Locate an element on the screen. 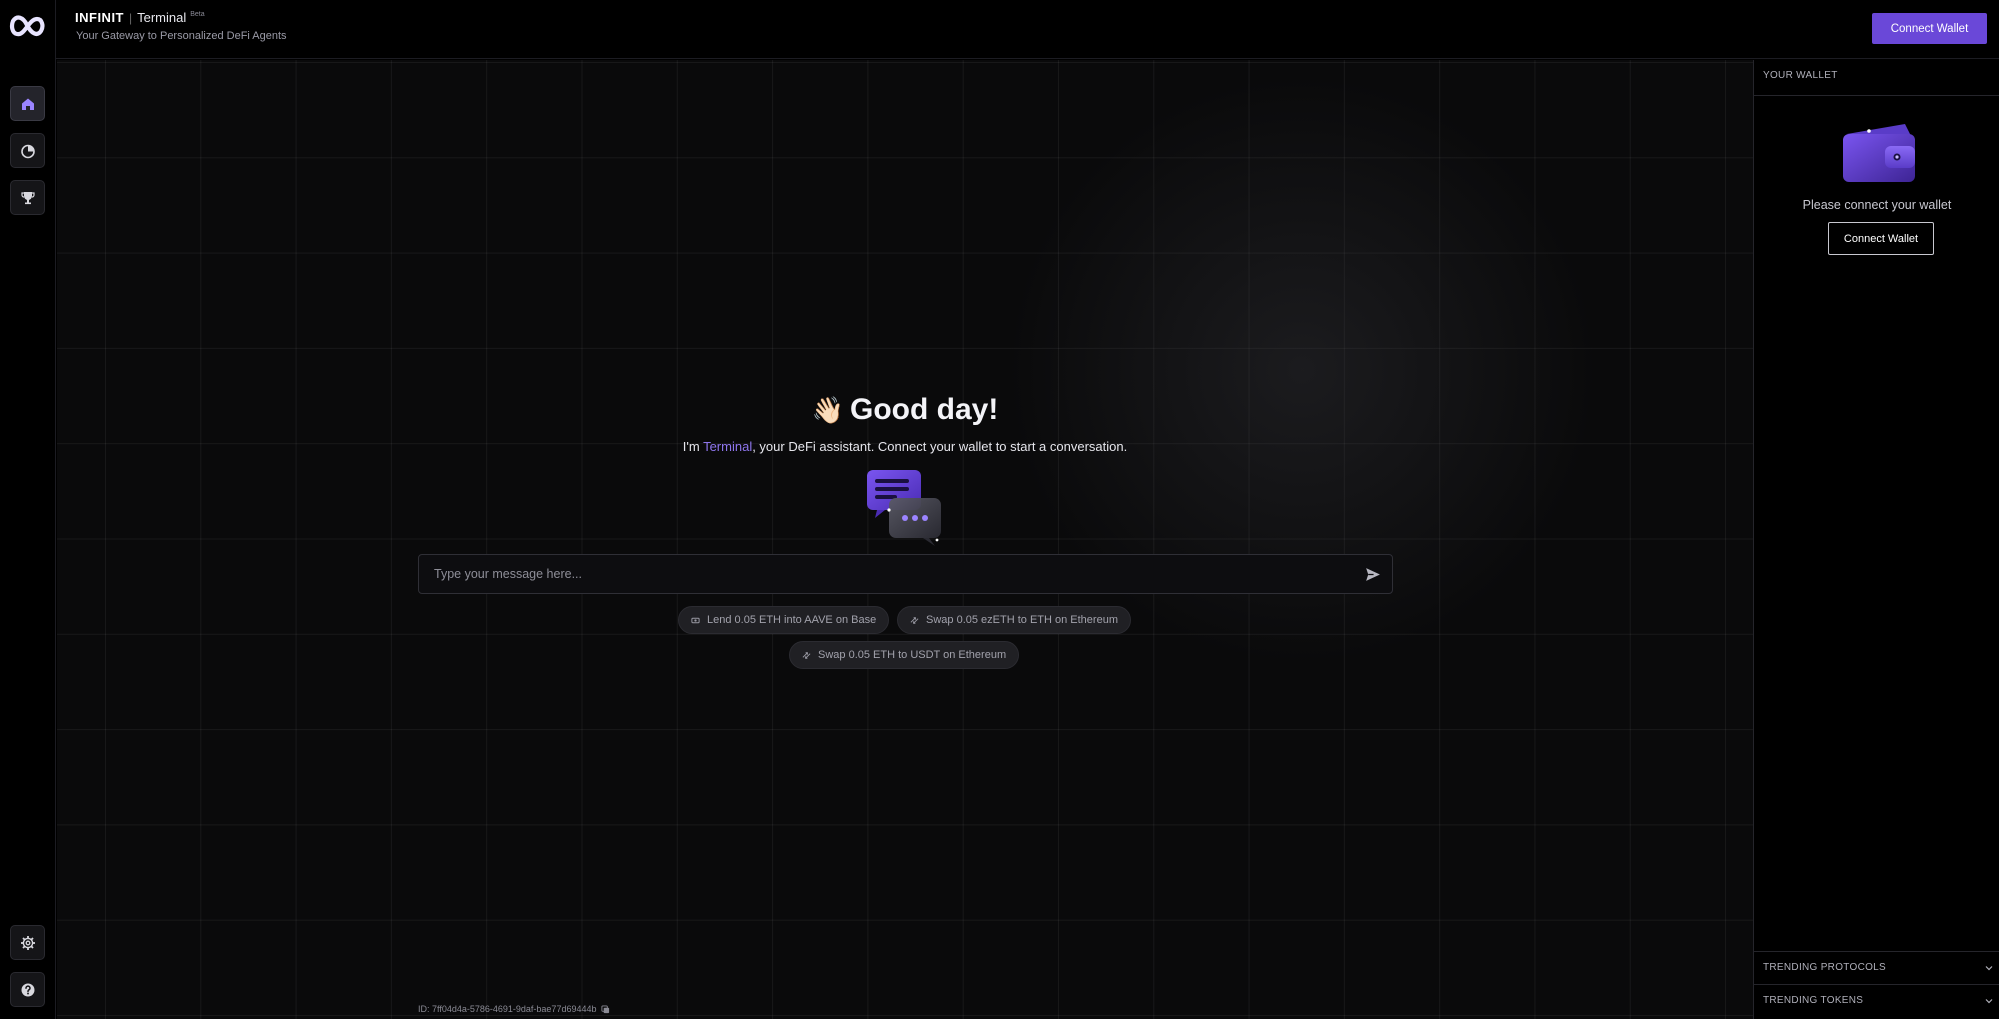 The width and height of the screenshot is (1999, 1019). suggestion-chip: Swap 0.05 ezETH to ETH on Ethereum is located at coordinates (1014, 620).